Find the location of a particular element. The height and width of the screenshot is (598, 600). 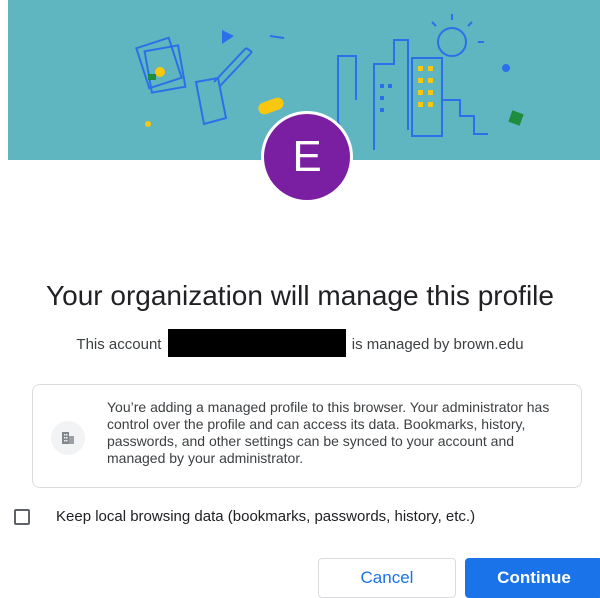

account-managed-line: This account is managed by brown.edu is located at coordinates (300, 344).